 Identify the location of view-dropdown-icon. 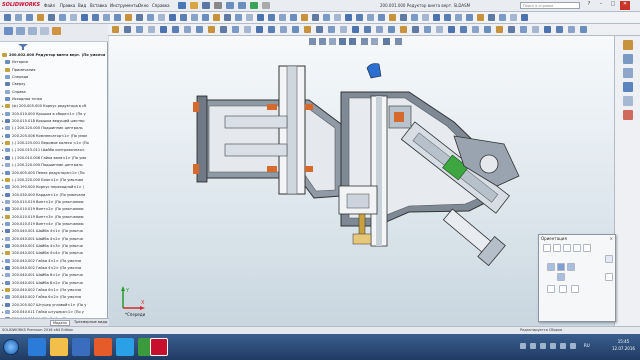
(609, 259).